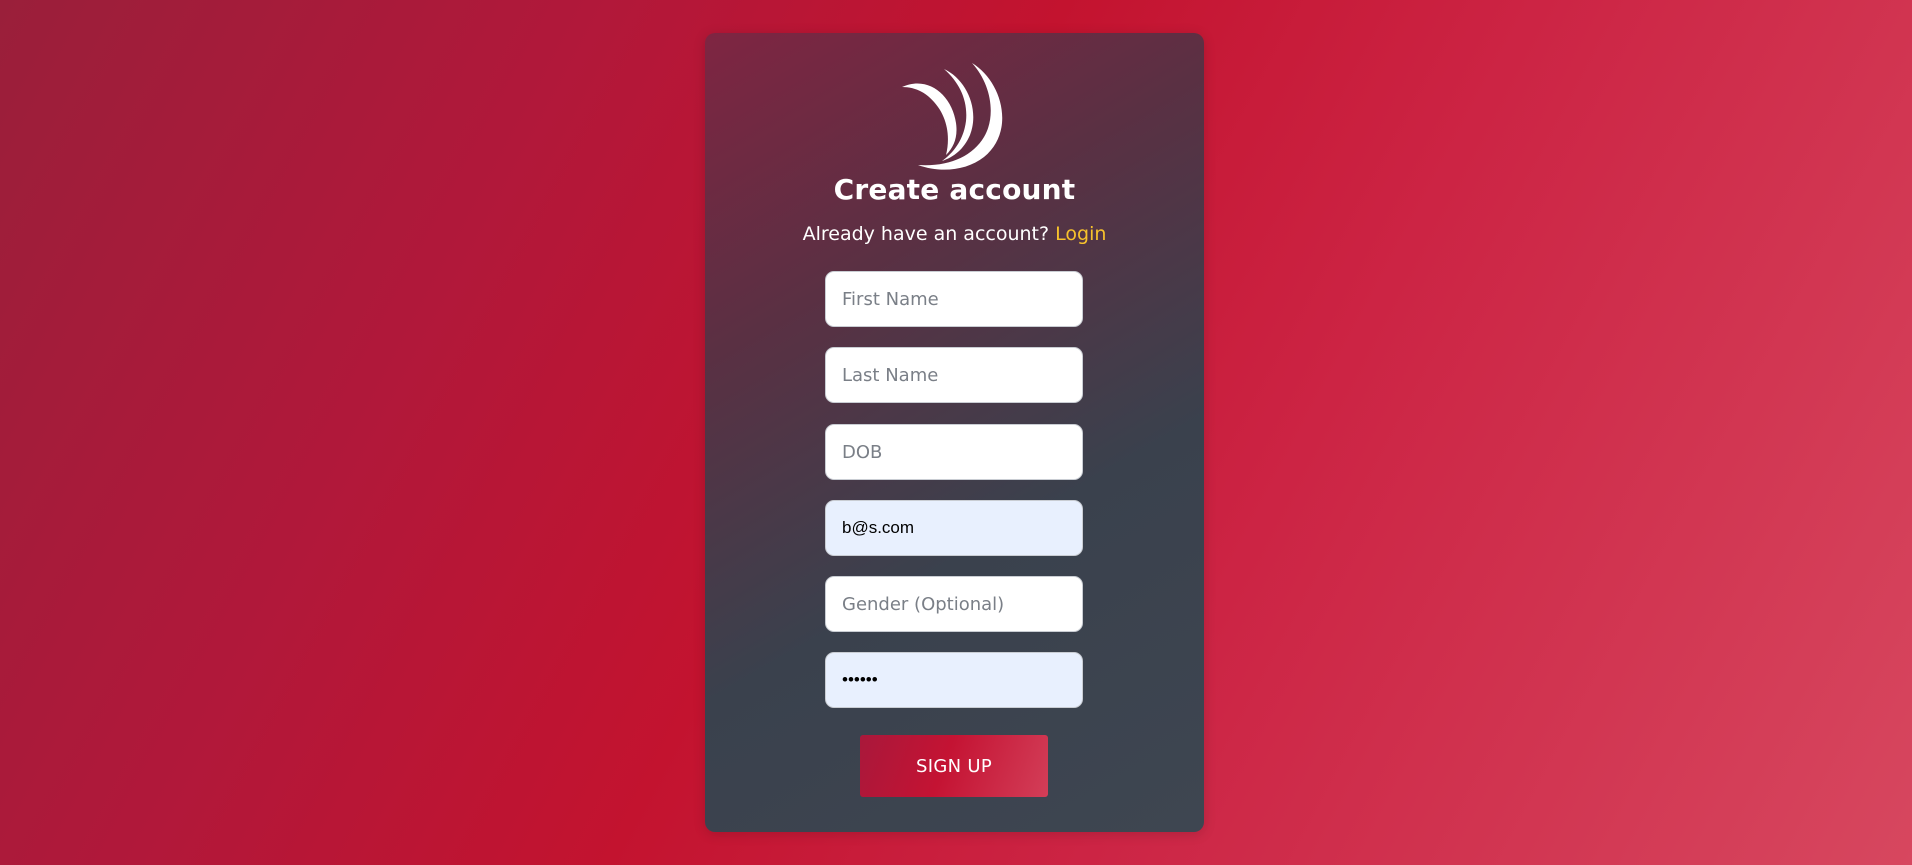  What do you see at coordinates (952, 116) in the screenshot?
I see `logo-icon` at bounding box center [952, 116].